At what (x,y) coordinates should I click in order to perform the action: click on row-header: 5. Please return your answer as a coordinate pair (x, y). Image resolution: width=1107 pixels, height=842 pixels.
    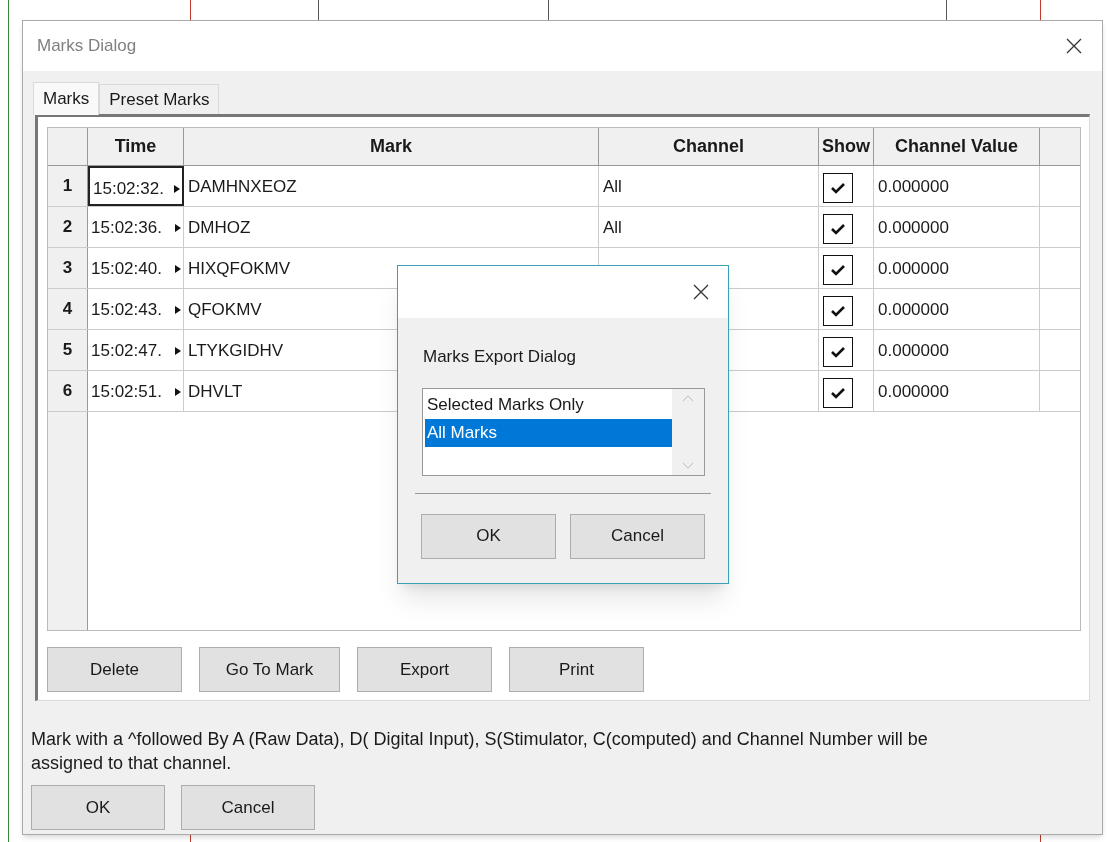
    Looking at the image, I should click on (68, 350).